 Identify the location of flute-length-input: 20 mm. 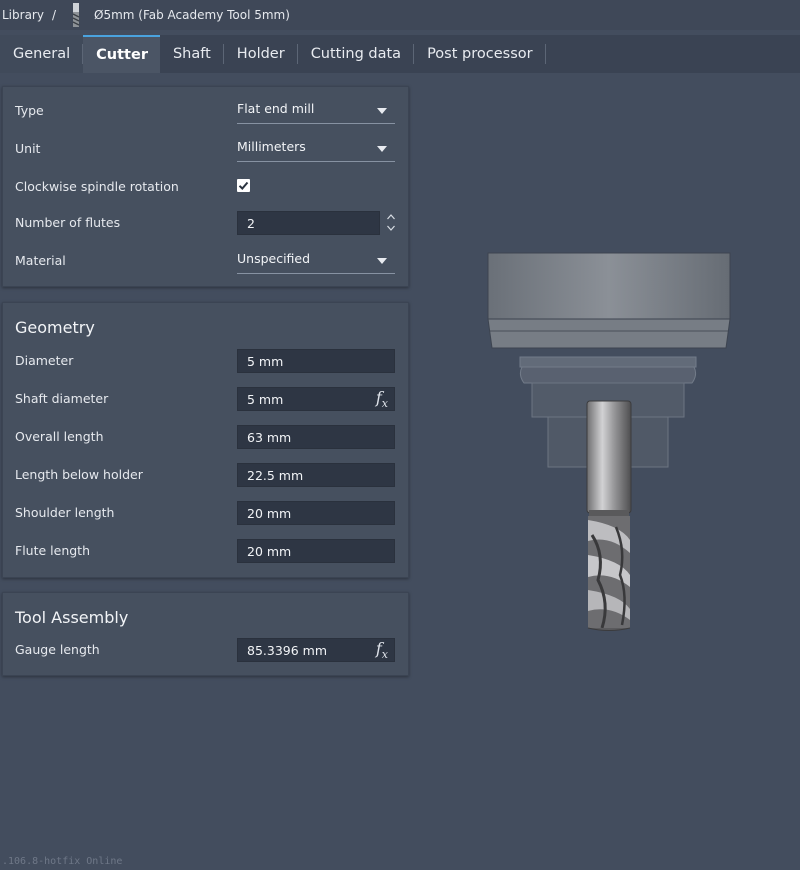
(316, 551).